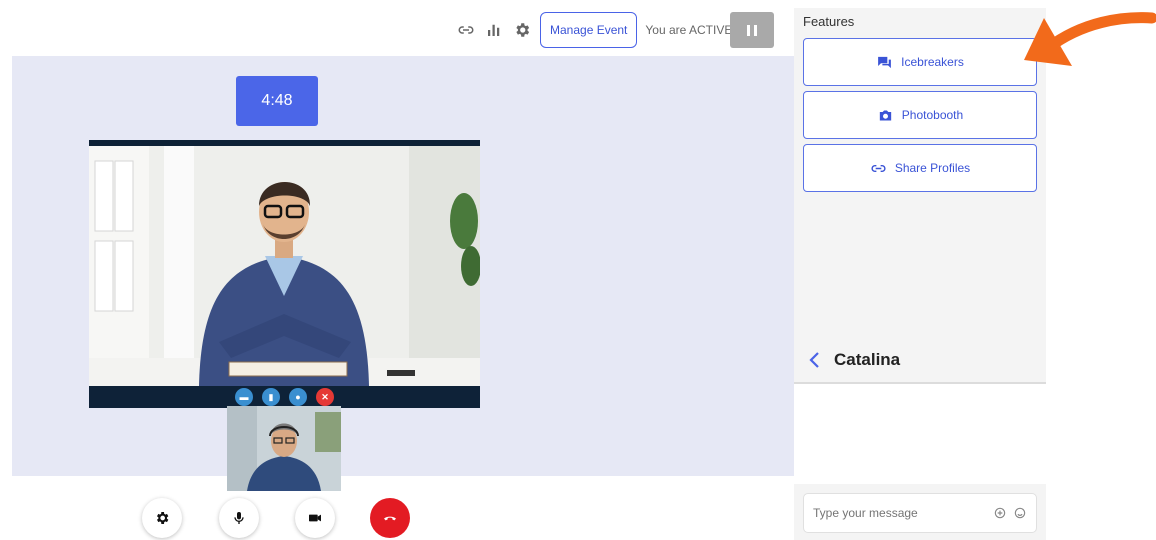 This screenshot has height=540, width=1156. I want to click on chevron-left-icon, so click(814, 360).